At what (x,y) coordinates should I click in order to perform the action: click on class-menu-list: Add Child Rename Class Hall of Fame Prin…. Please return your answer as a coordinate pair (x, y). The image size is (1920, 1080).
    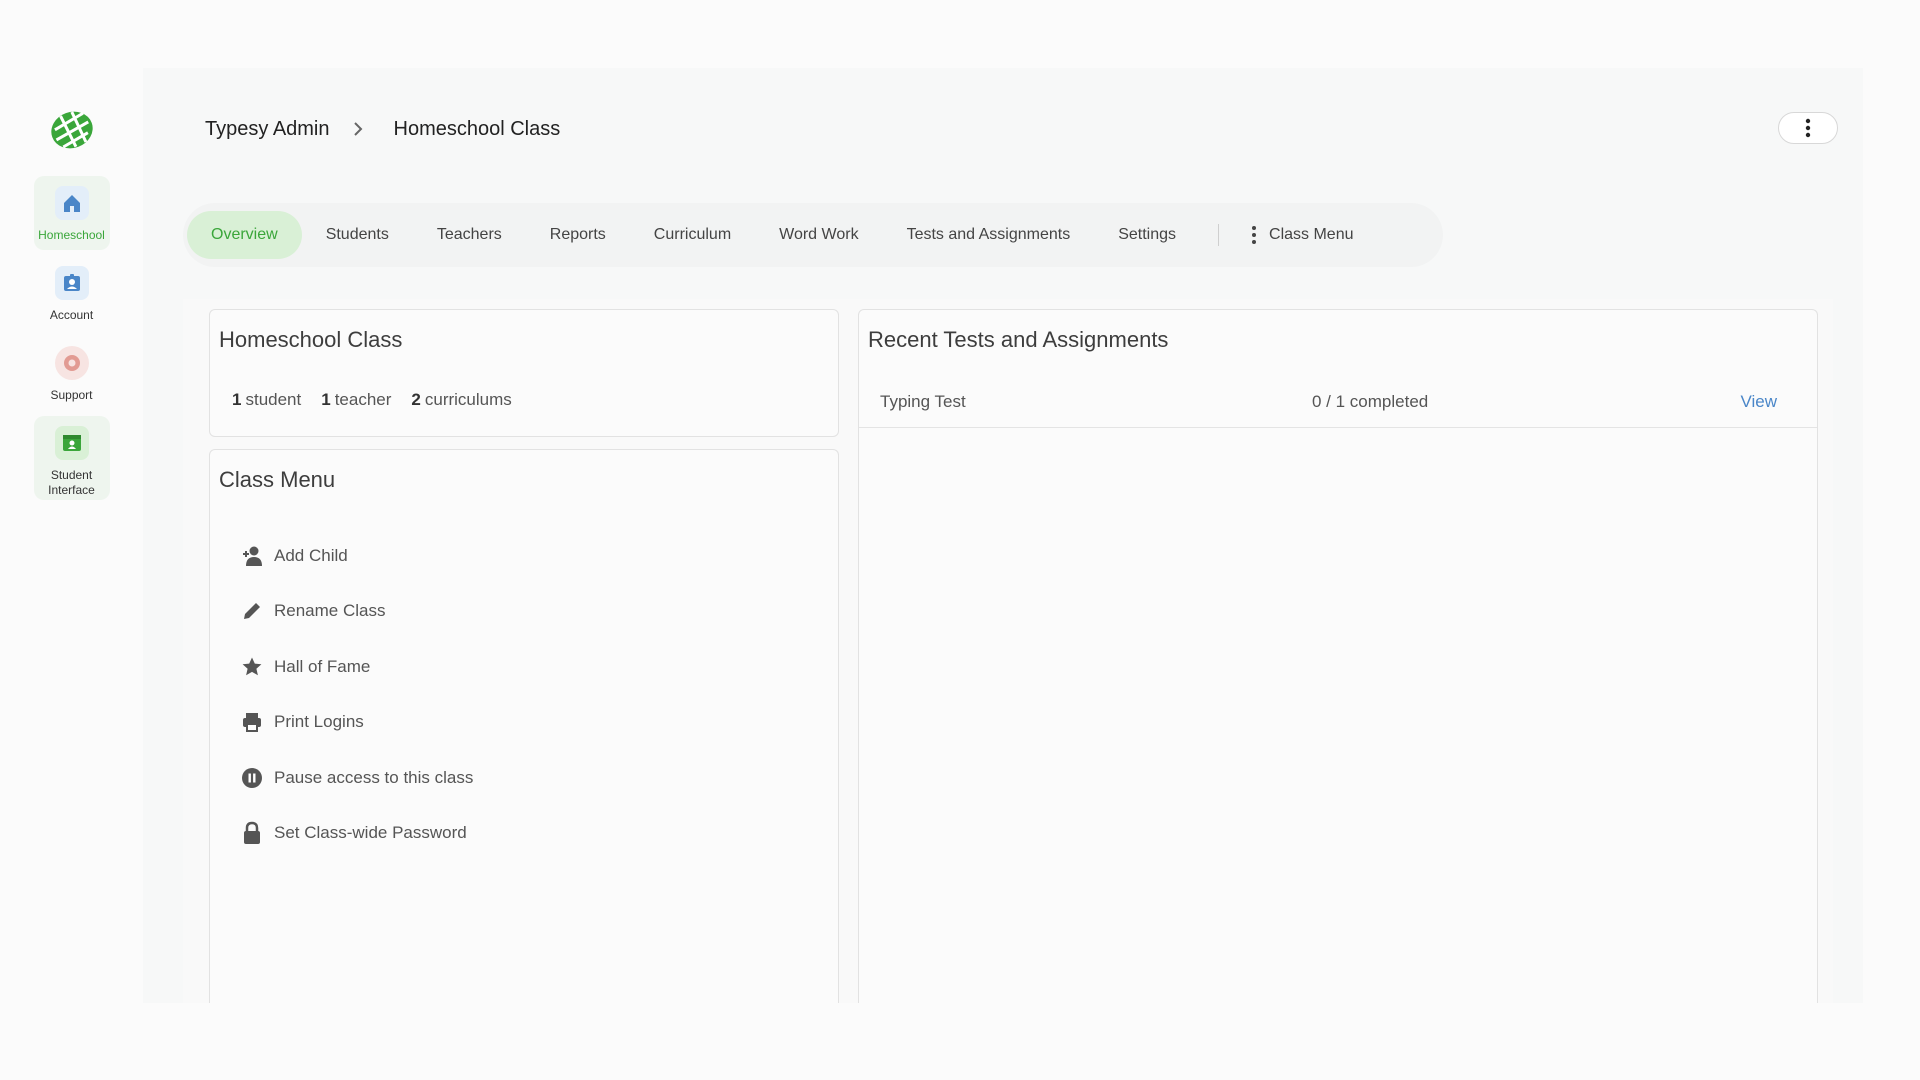
    Looking at the image, I should click on (356, 694).